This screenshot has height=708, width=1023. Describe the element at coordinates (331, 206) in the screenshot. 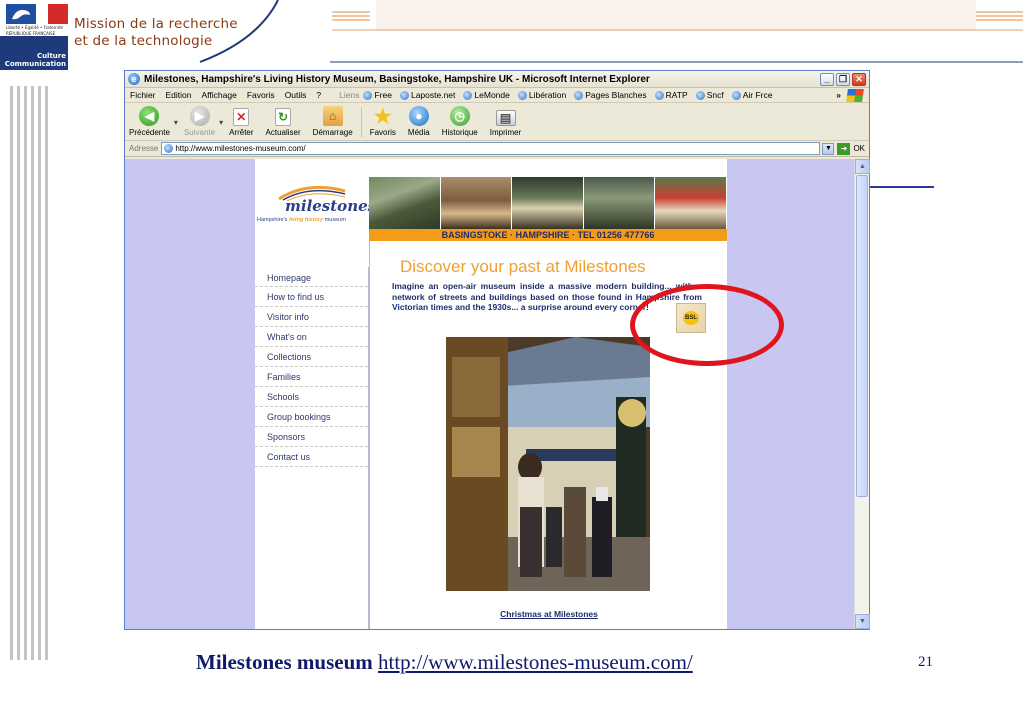

I see `logo-name: milestones` at that location.